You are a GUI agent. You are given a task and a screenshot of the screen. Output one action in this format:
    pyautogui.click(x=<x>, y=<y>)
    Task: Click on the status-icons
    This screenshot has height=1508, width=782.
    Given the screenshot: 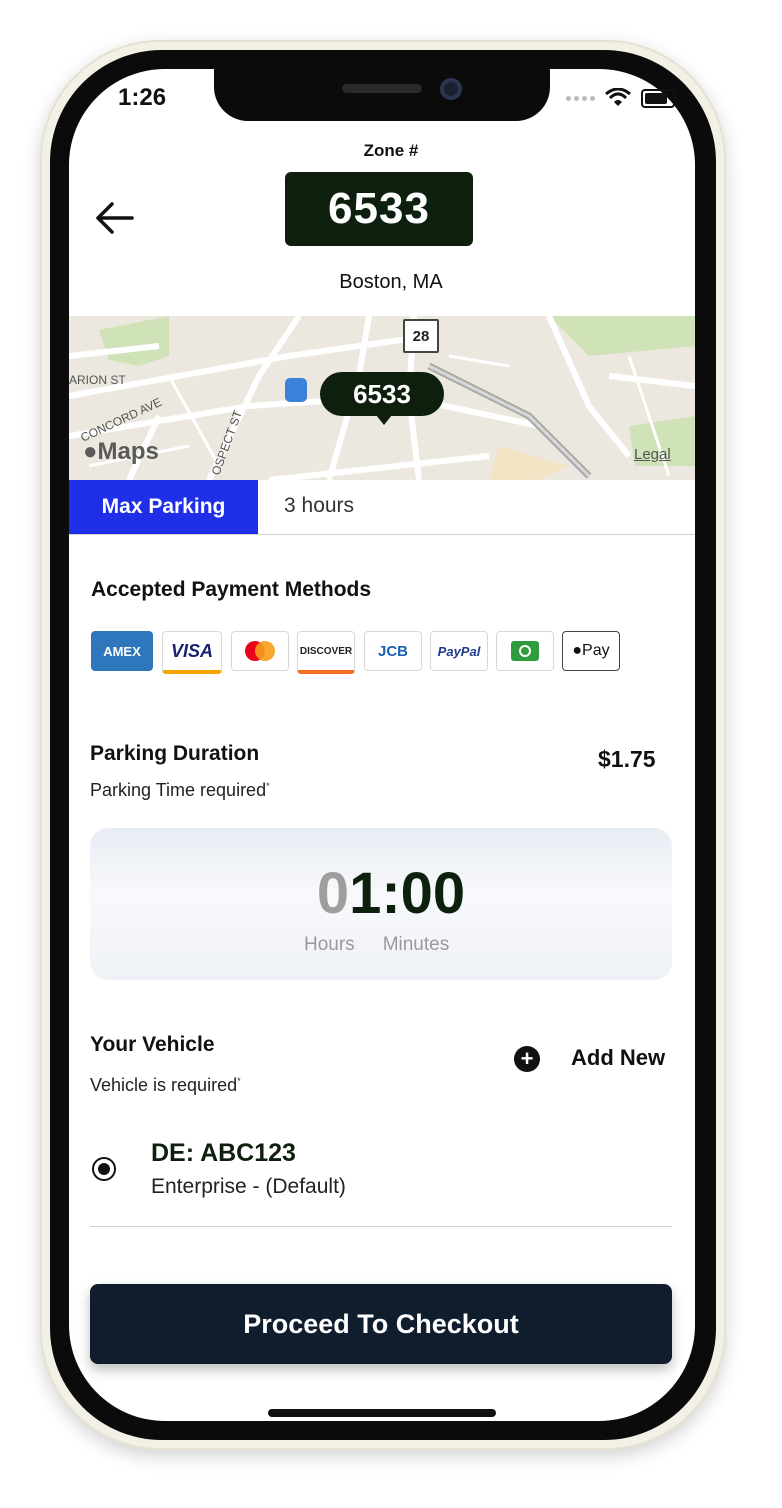 What is the action you would take?
    pyautogui.click(x=622, y=98)
    